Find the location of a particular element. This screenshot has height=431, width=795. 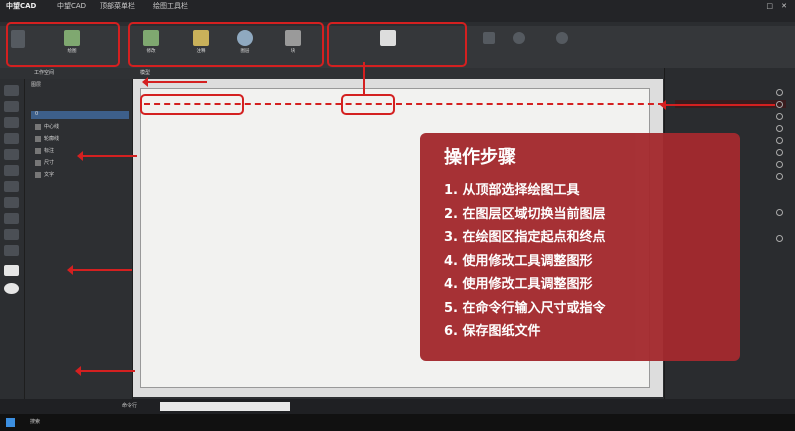

tool-insert is located at coordinates (11, 234).